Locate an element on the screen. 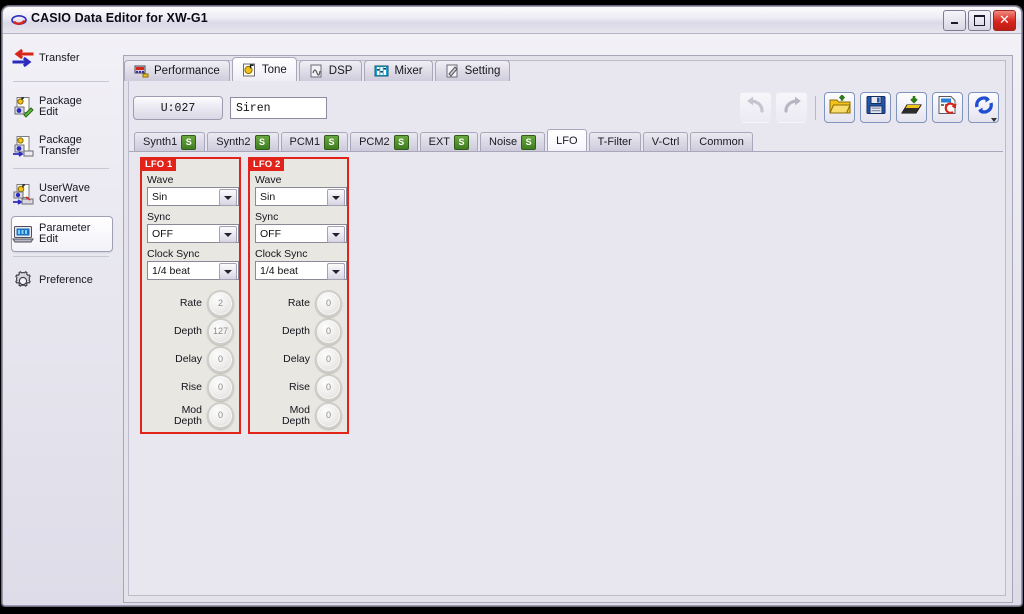  open-folder-icon is located at coordinates (839, 107).